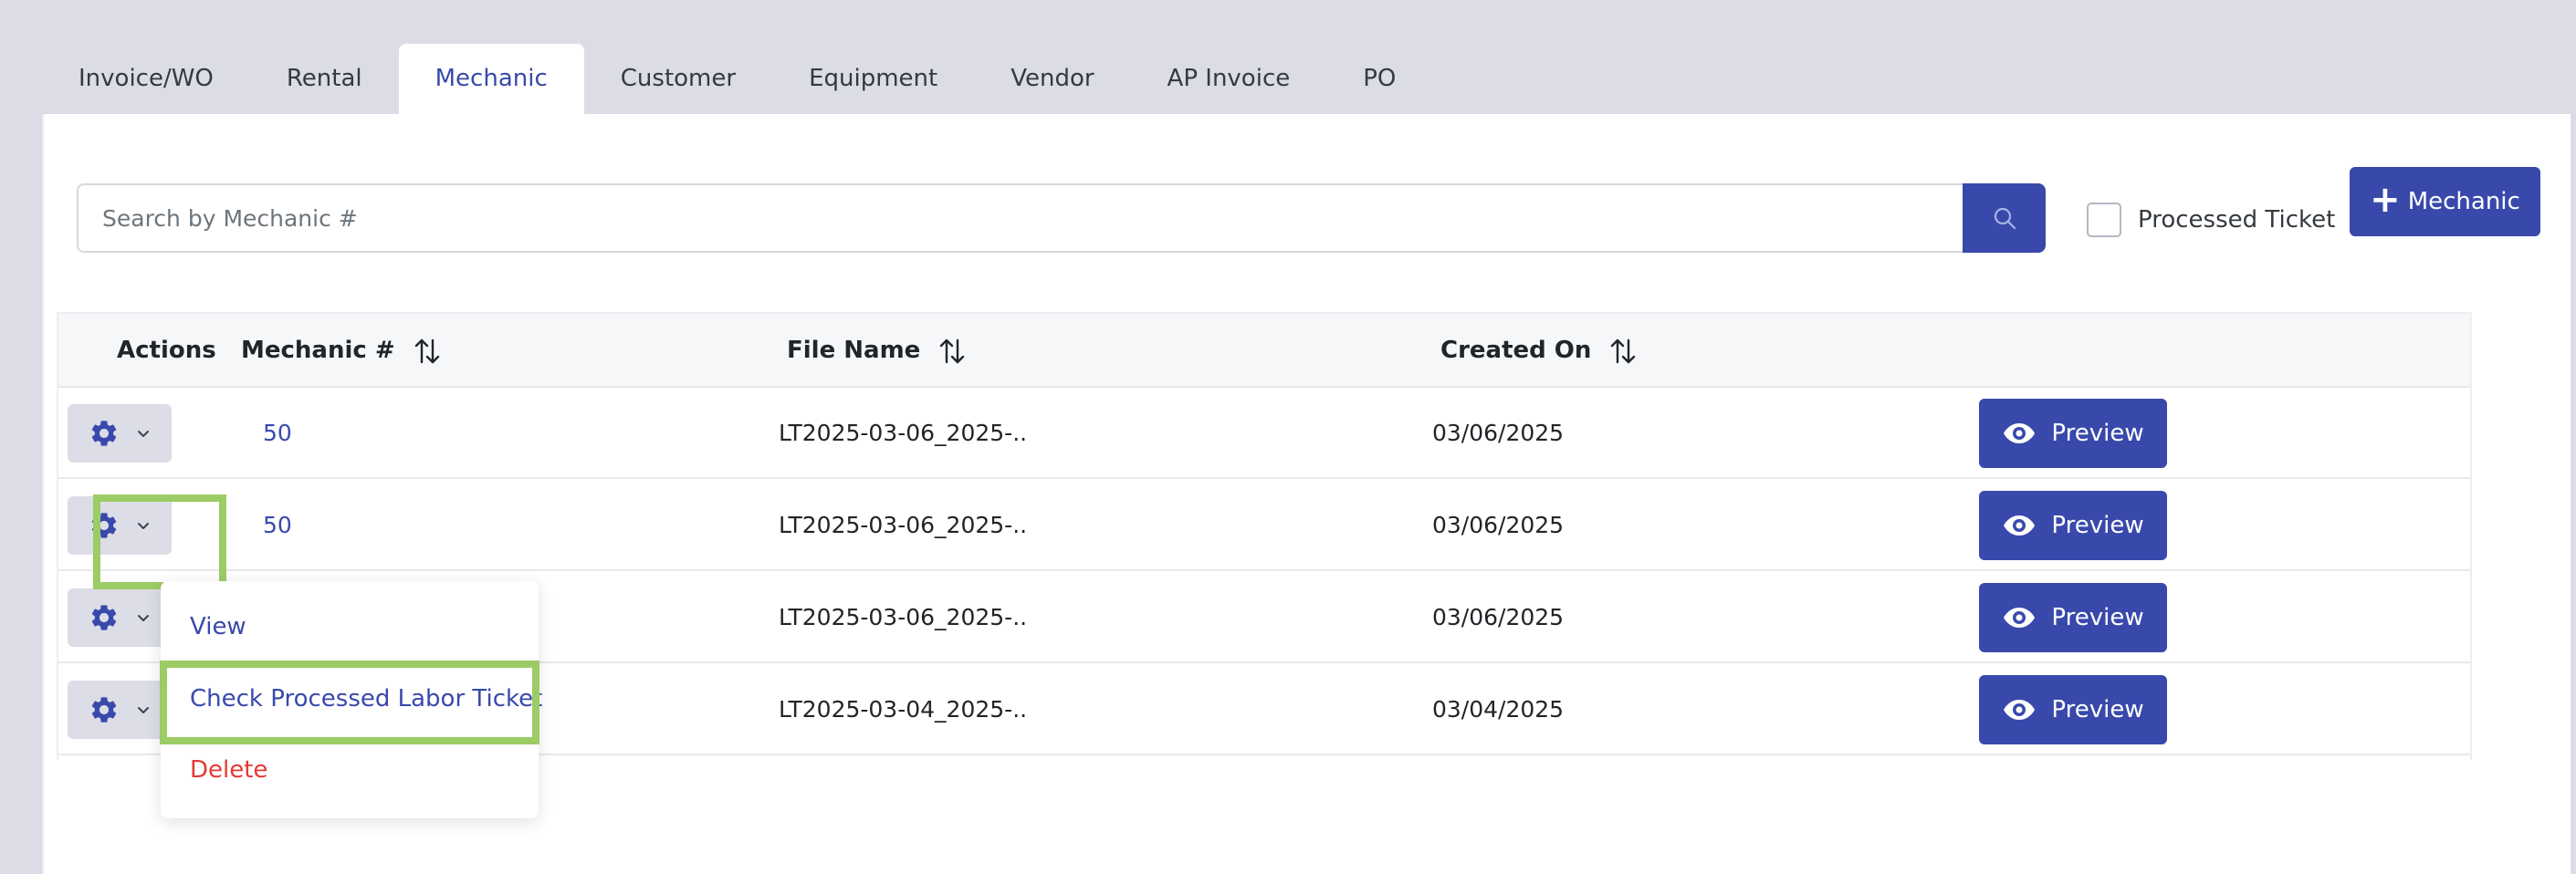 This screenshot has height=874, width=2576. I want to click on search-input, so click(1020, 218).